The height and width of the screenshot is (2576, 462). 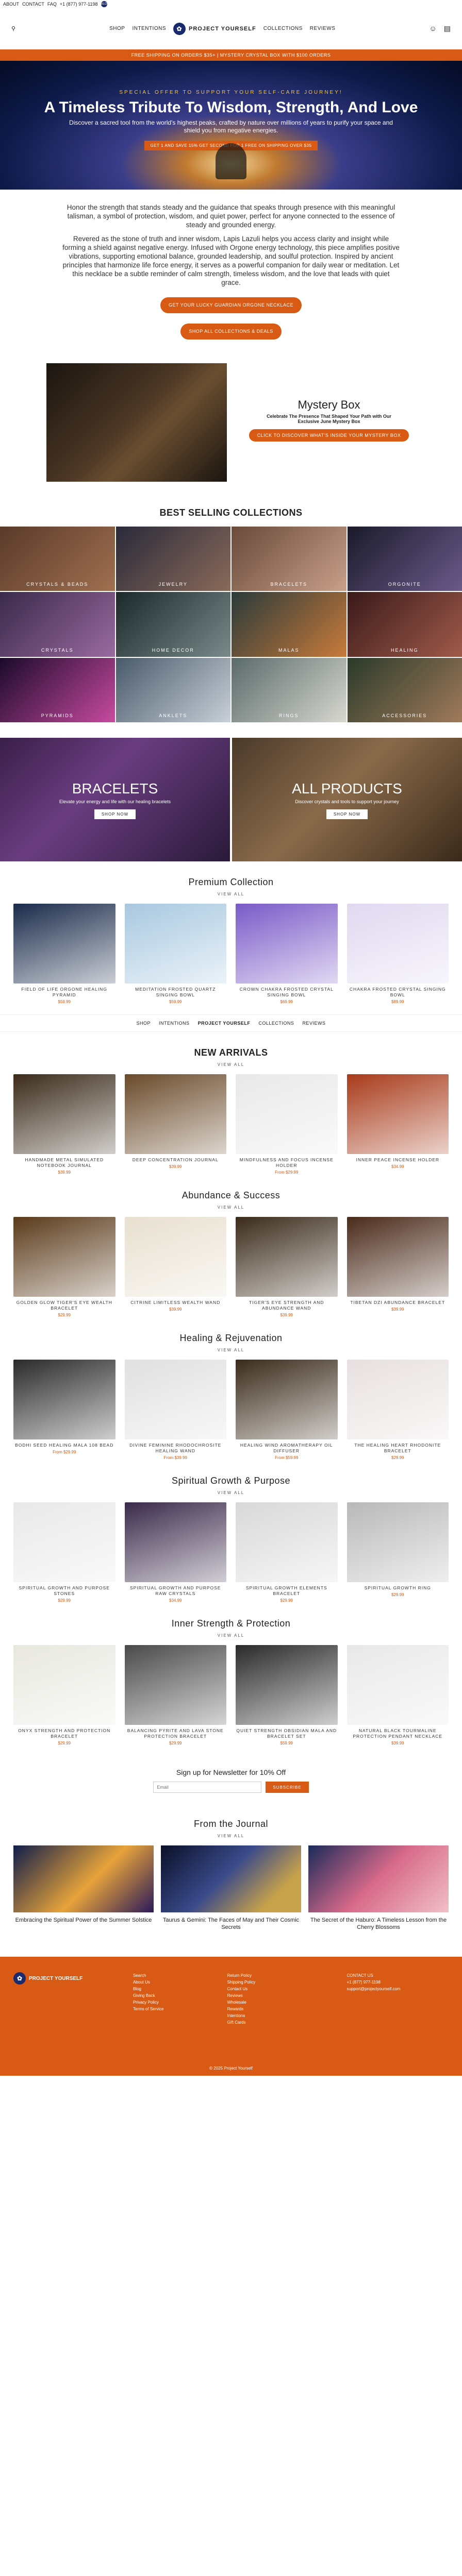 What do you see at coordinates (231, 332) in the screenshot?
I see `shop-all-button: SHOP ALL COLLECTIONS & DEALS` at bounding box center [231, 332].